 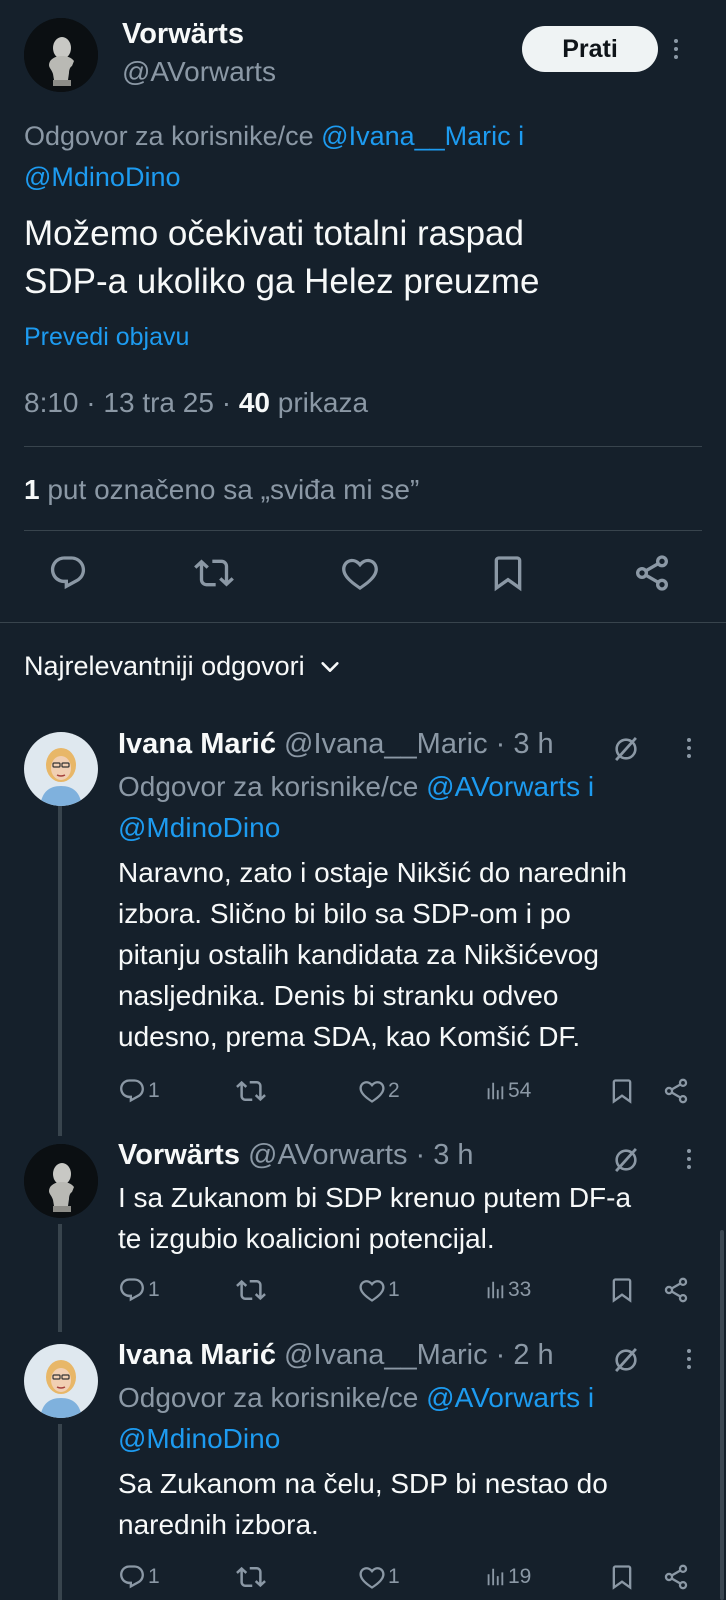 What do you see at coordinates (363, 1483) in the screenshot?
I see `reply-text-line: Sa Zukanom na čelu, SDP bi nestao do` at bounding box center [363, 1483].